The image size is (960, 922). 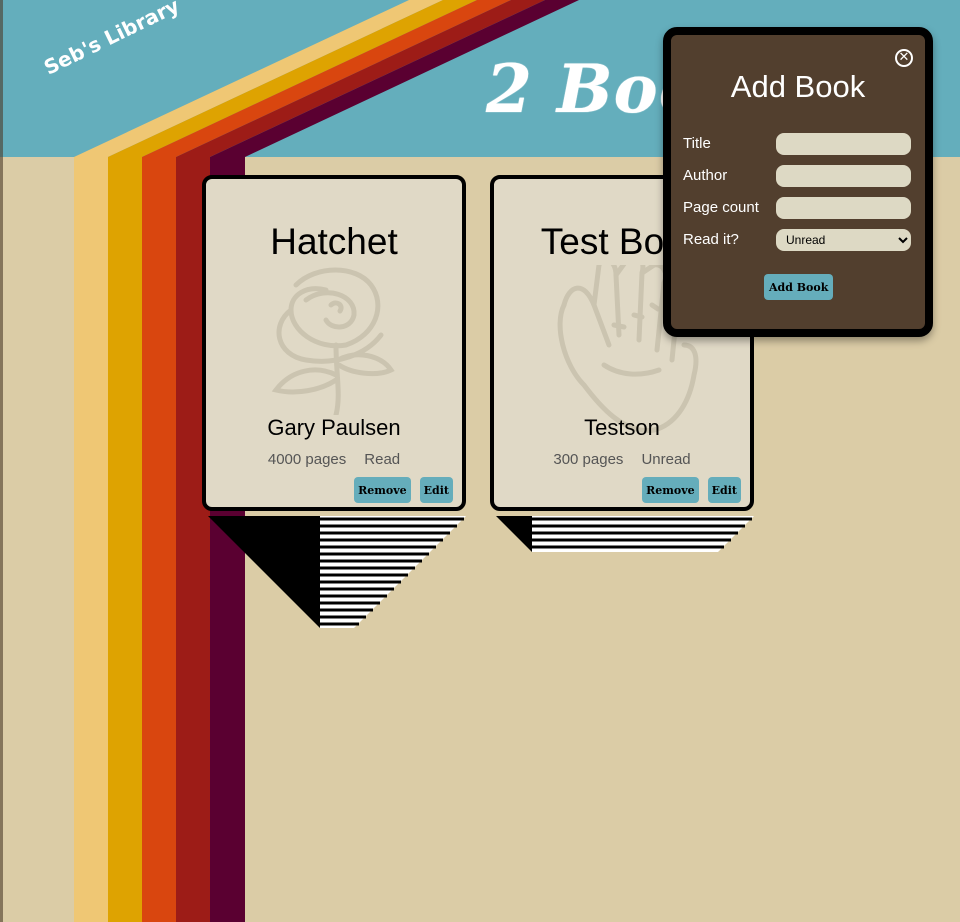 What do you see at coordinates (588, 459) in the screenshot?
I see `book-pages: 300 pages` at bounding box center [588, 459].